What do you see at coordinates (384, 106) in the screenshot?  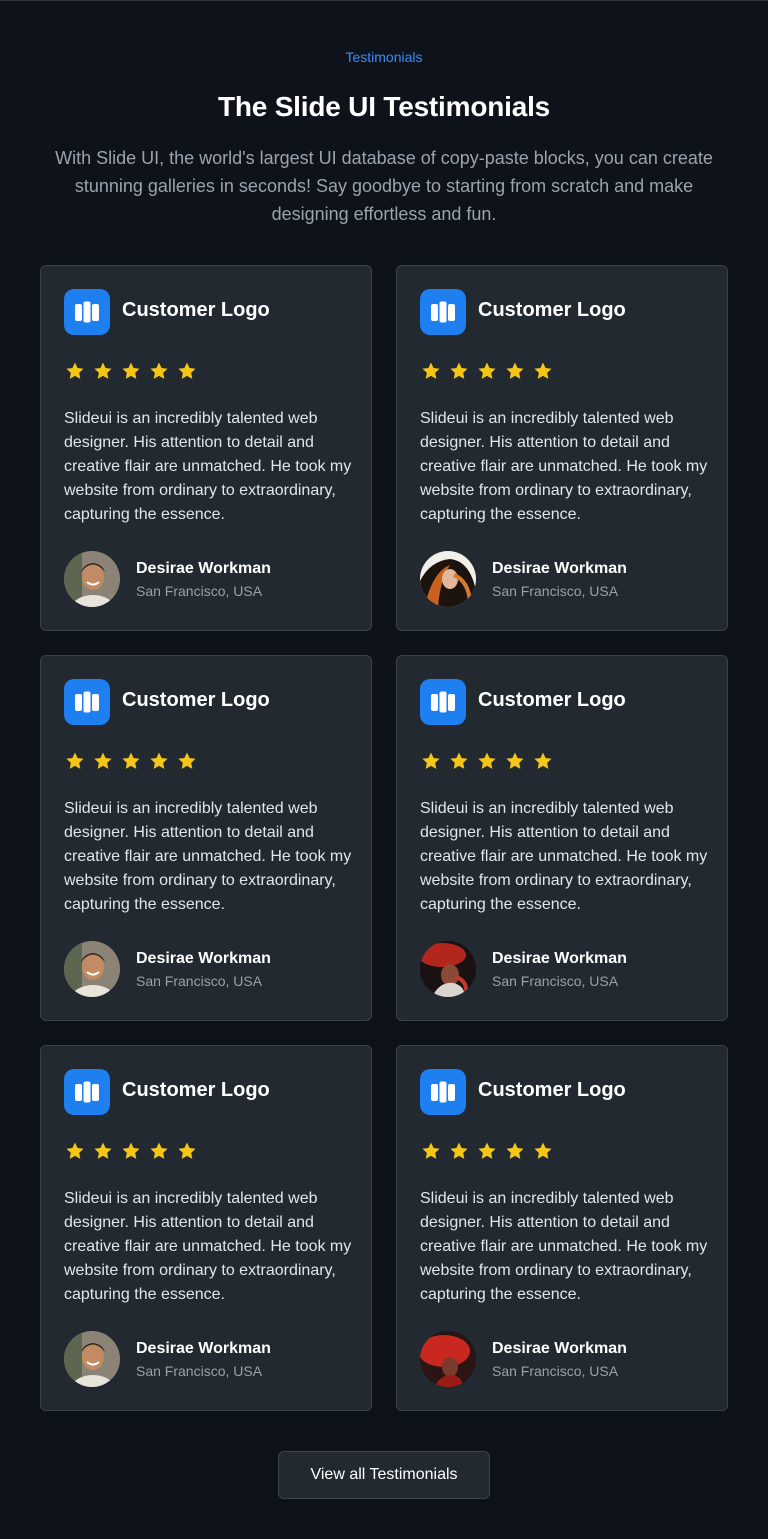 I see `section-title: The Slide UI Testimonials` at bounding box center [384, 106].